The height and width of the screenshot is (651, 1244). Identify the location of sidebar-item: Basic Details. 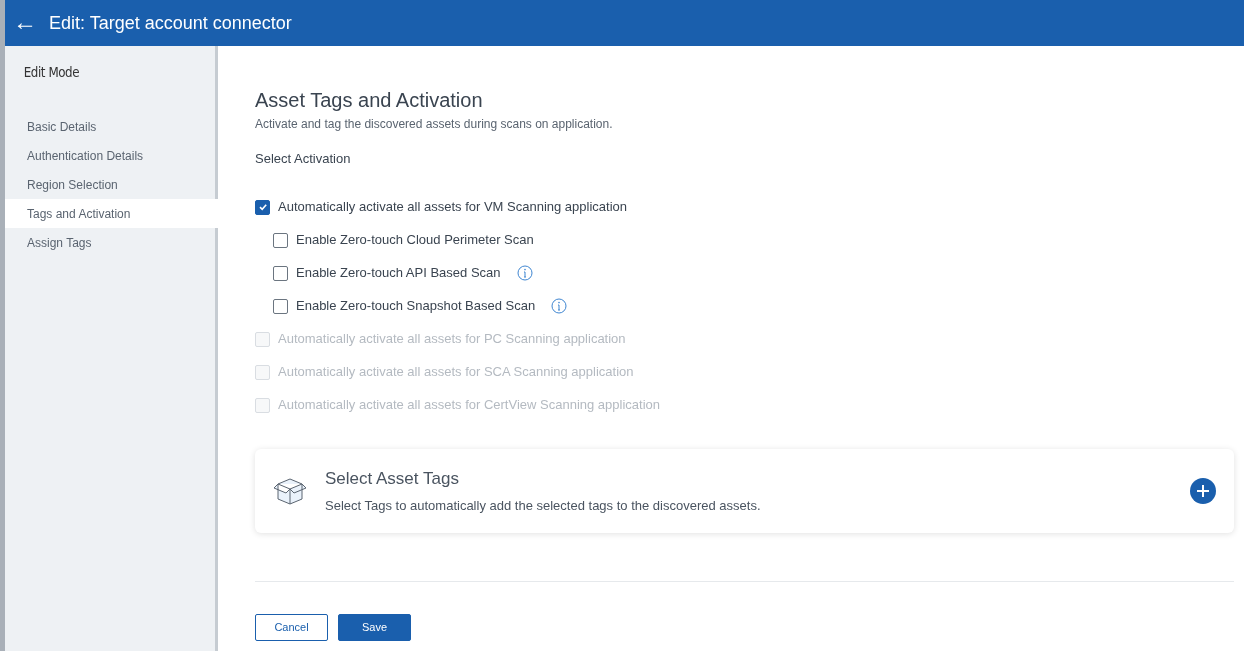
(111, 126).